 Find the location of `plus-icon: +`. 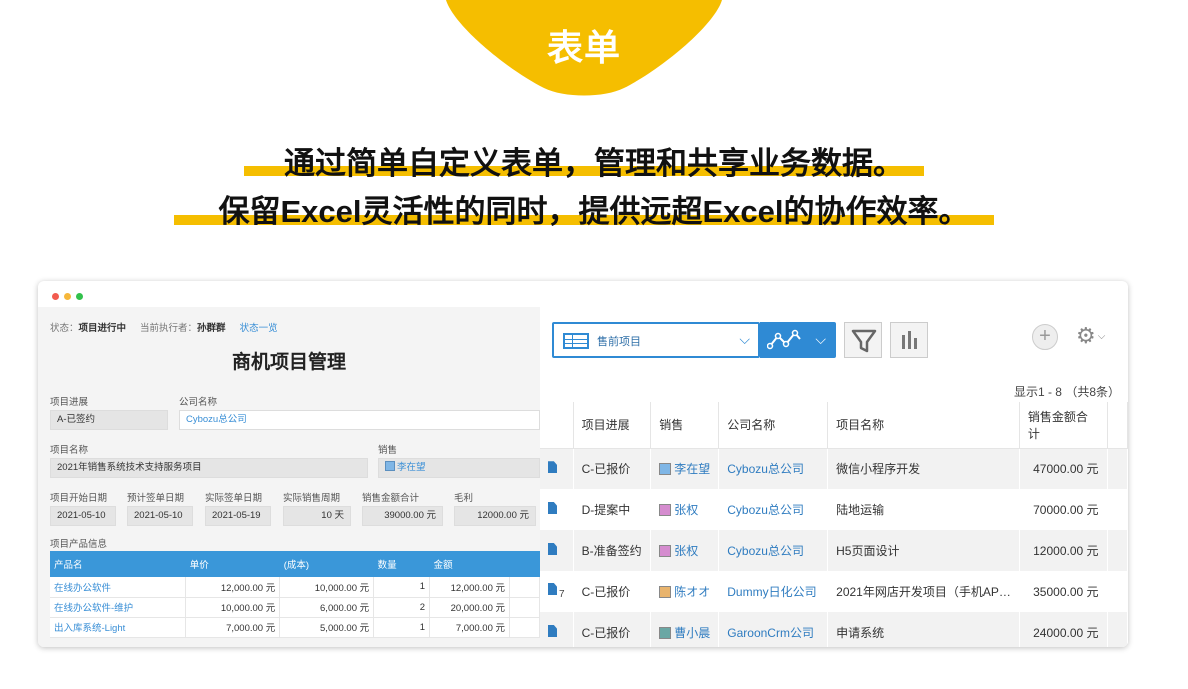

plus-icon: + is located at coordinates (1045, 337).